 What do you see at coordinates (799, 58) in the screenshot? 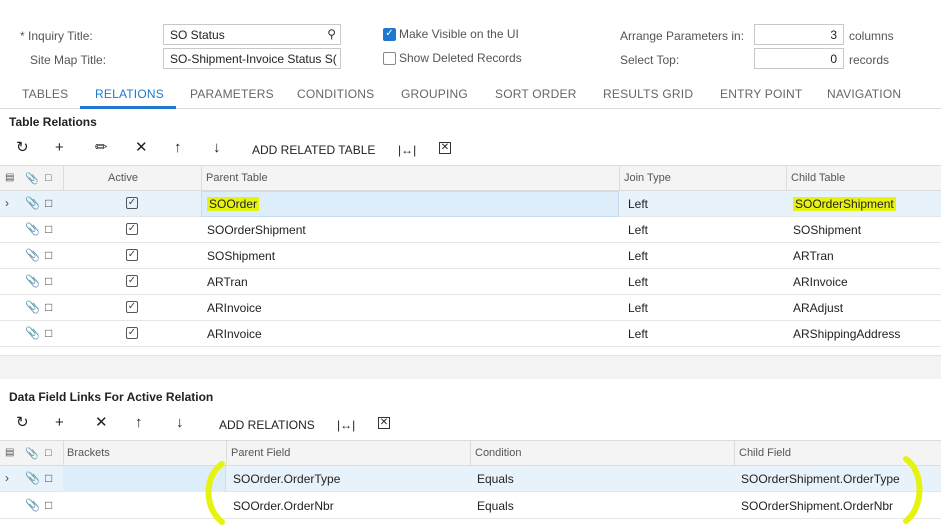
I see `select-top-field: 0` at bounding box center [799, 58].